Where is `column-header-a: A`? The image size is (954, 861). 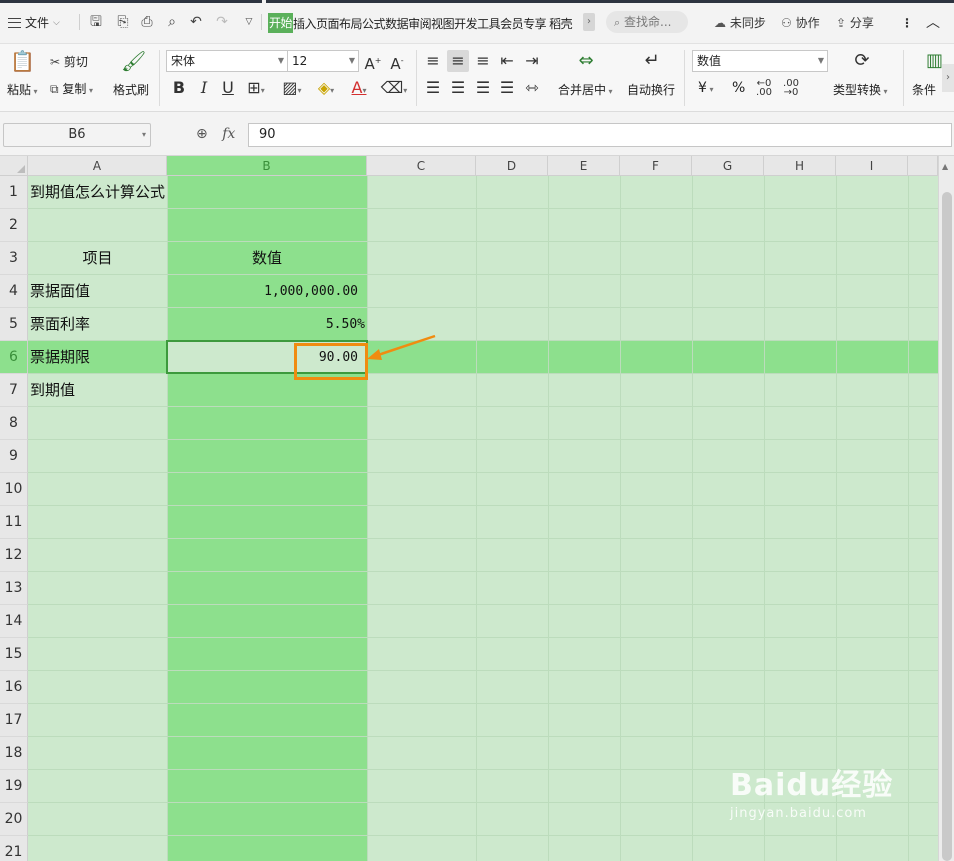
column-header-a: A is located at coordinates (97, 166).